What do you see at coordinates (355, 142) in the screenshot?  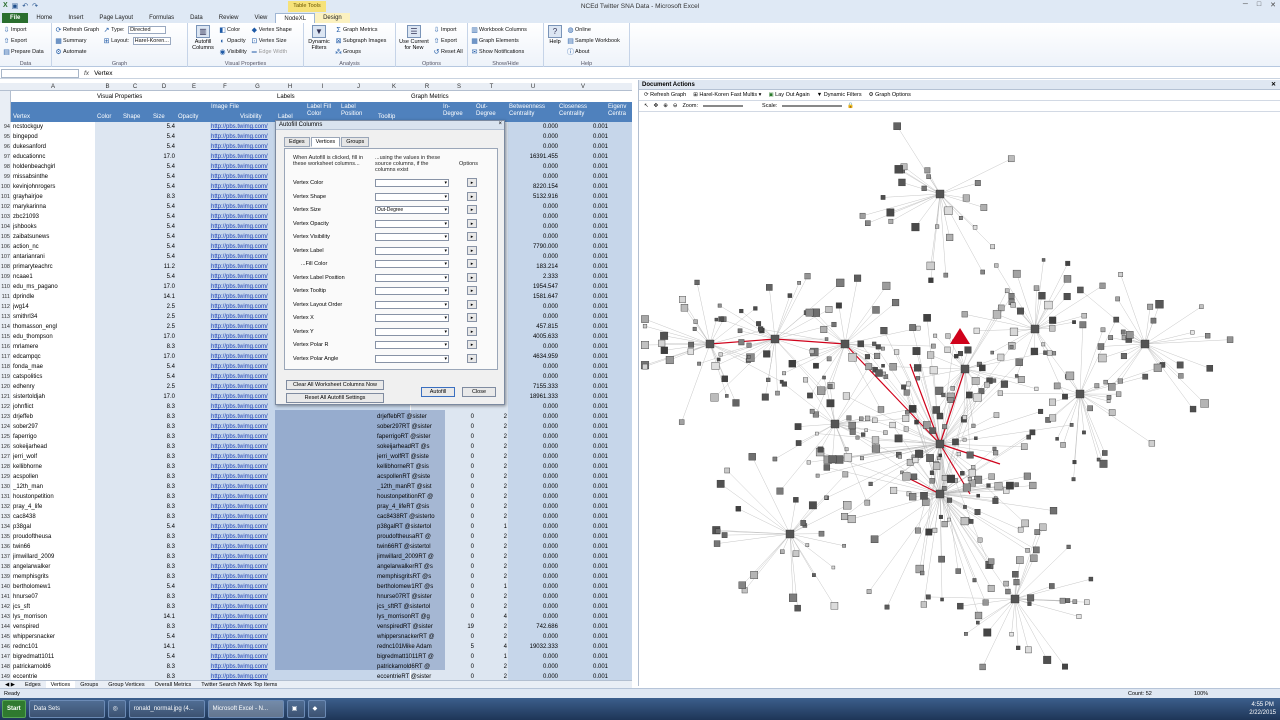 I see `tab-groups: Groups` at bounding box center [355, 142].